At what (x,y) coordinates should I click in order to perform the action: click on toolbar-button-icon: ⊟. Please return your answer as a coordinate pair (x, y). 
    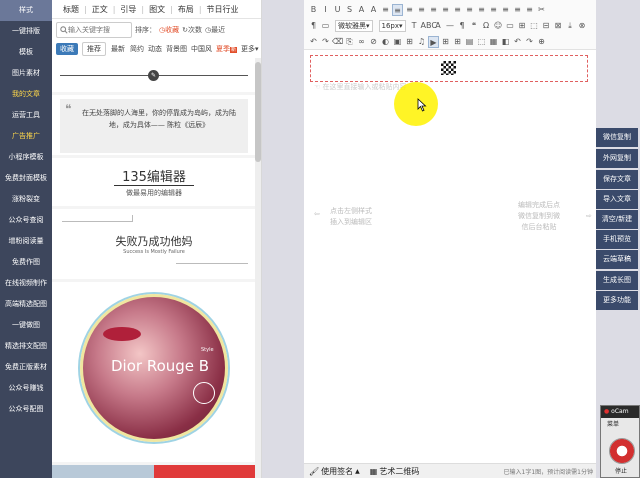
    Looking at the image, I should click on (546, 26).